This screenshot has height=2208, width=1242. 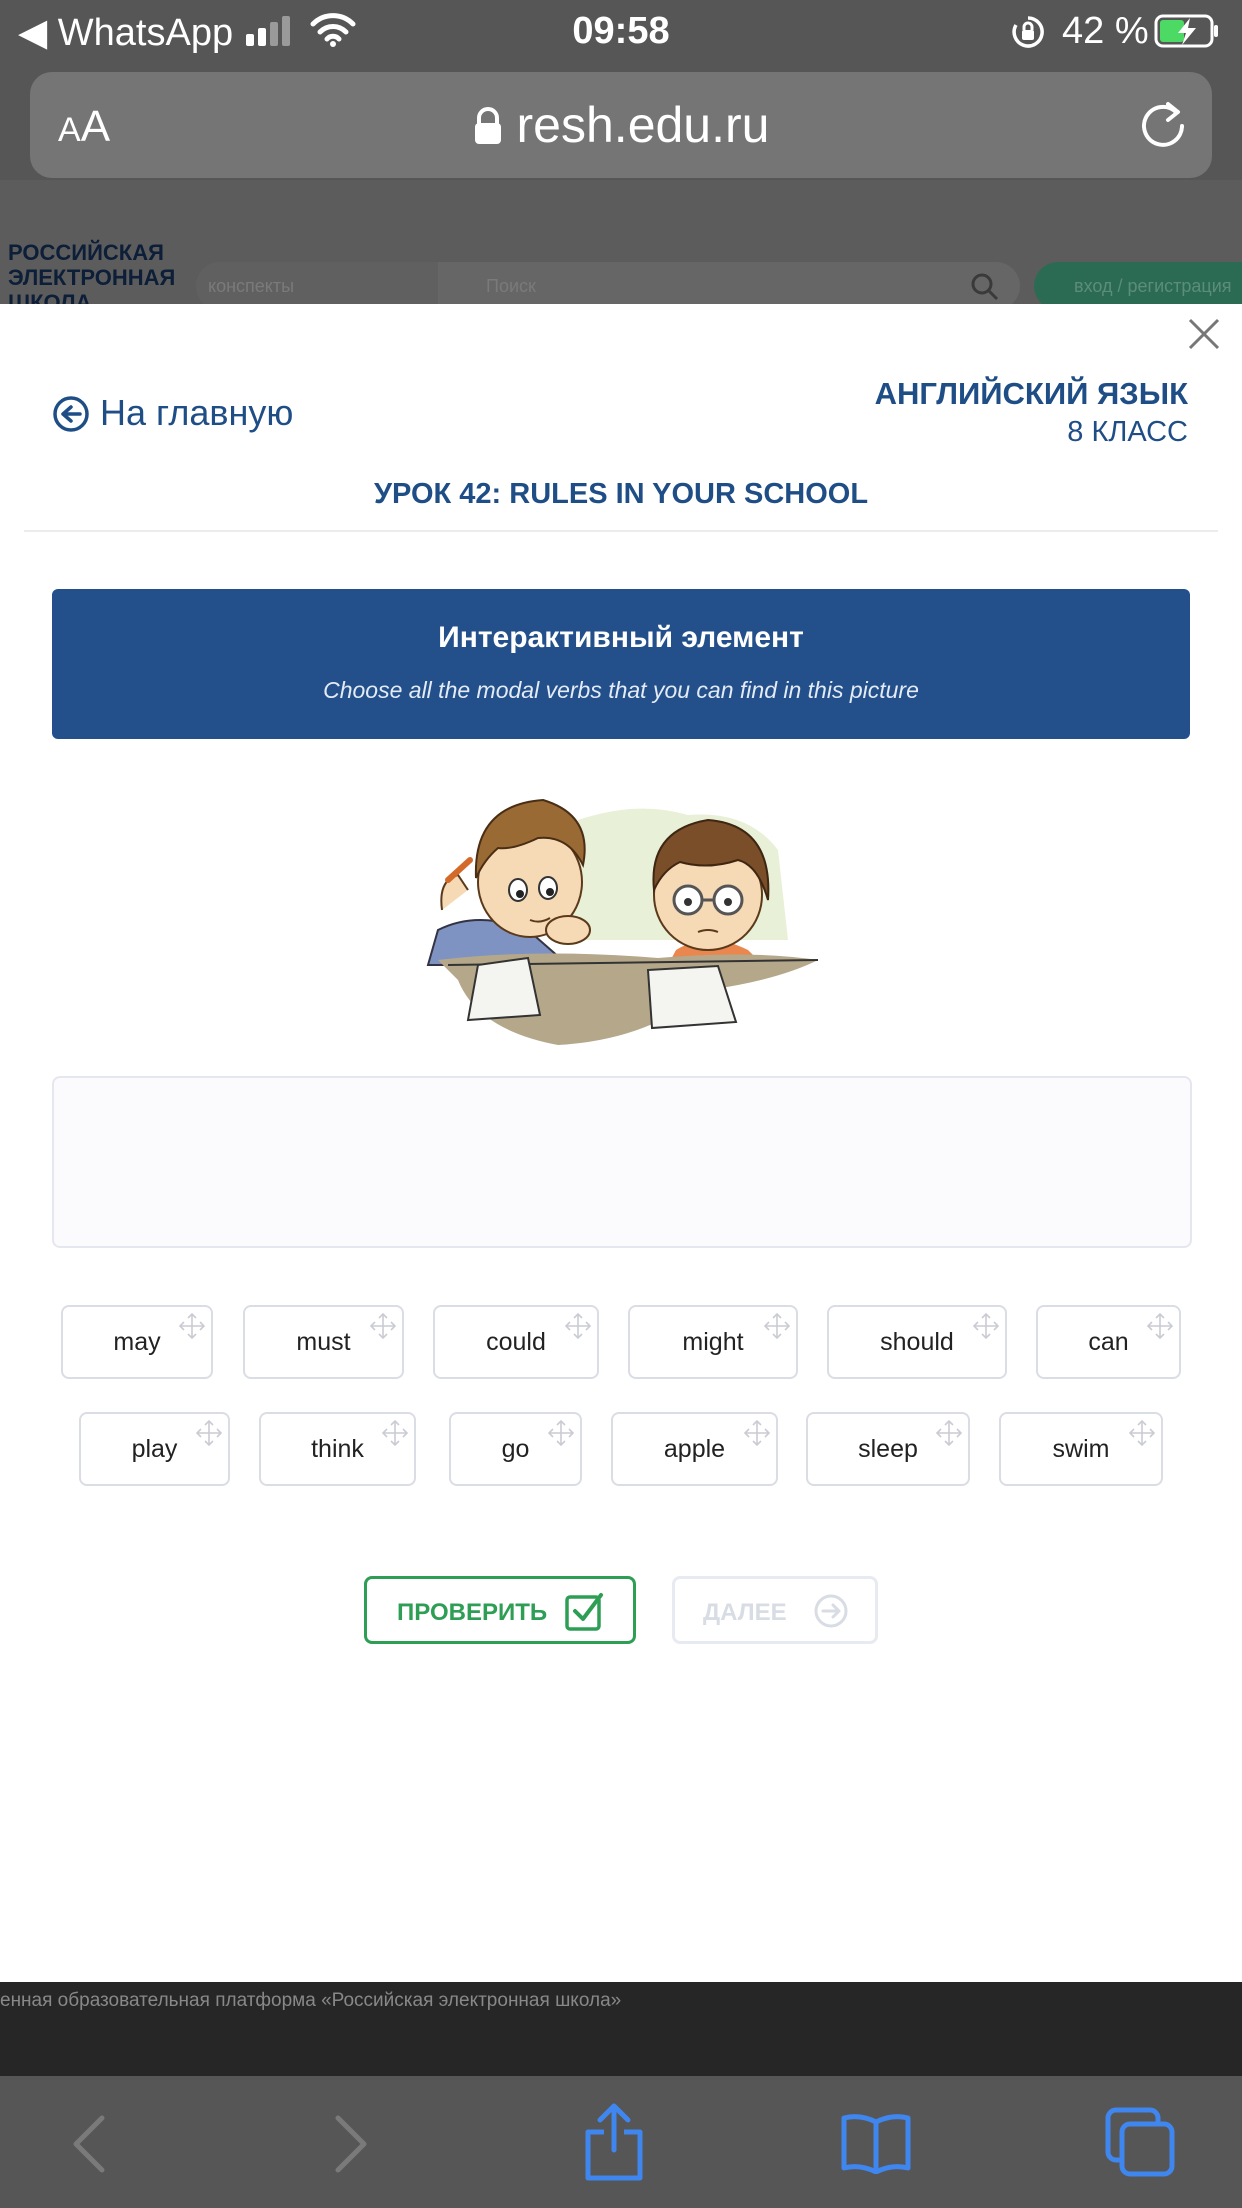 What do you see at coordinates (90, 2144) in the screenshot?
I see `back-arrow-icon` at bounding box center [90, 2144].